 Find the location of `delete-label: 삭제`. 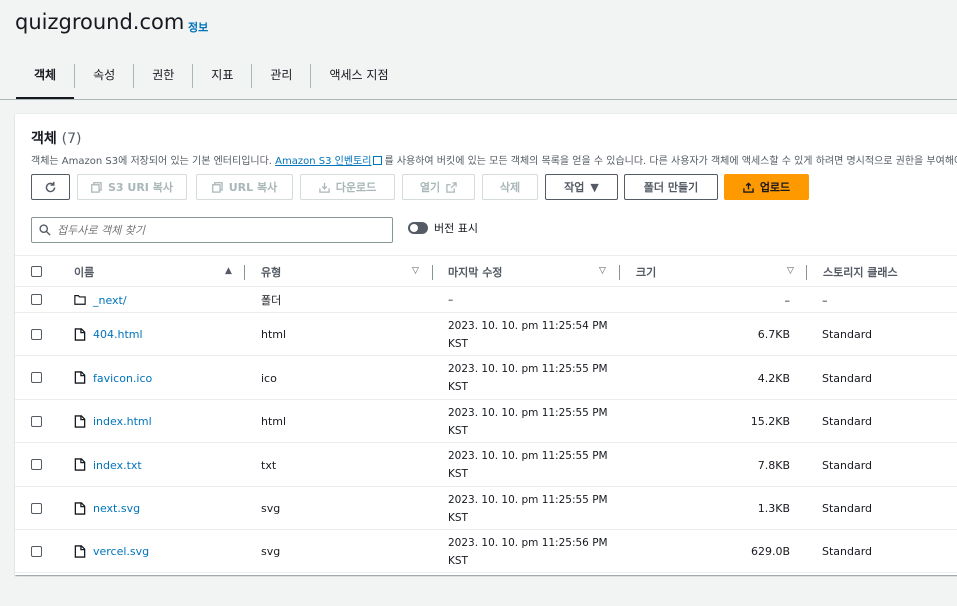

delete-label: 삭제 is located at coordinates (510, 187).